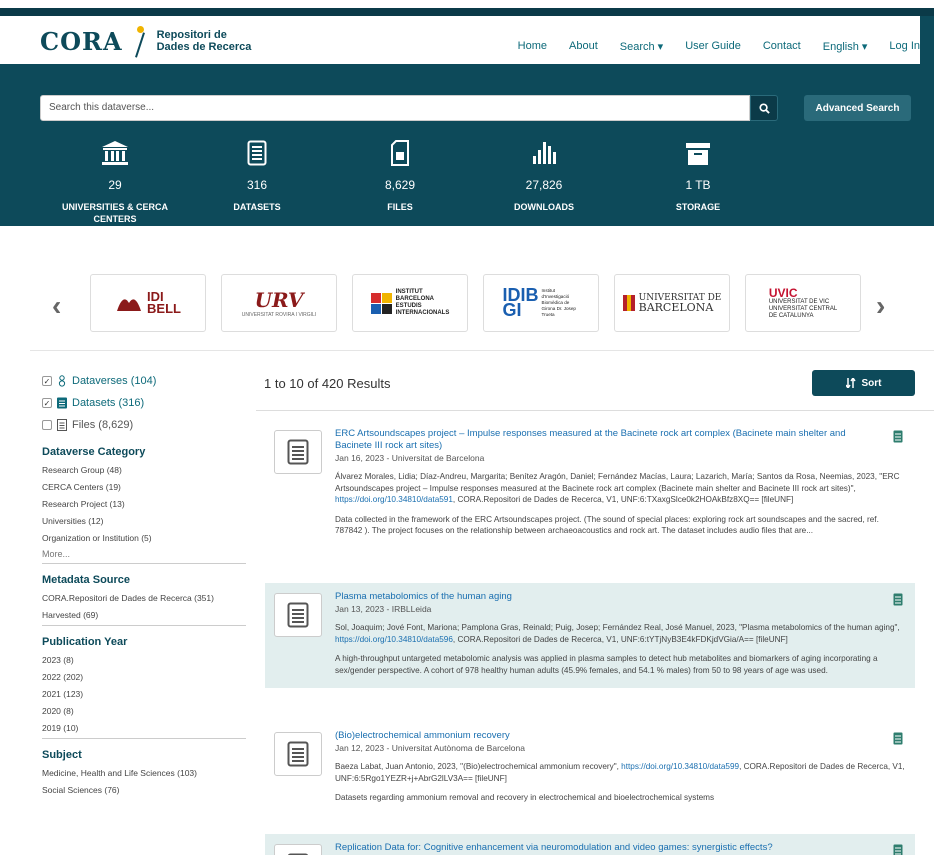 This screenshot has width=934, height=855. I want to click on stat-label: DATASETS, so click(257, 207).